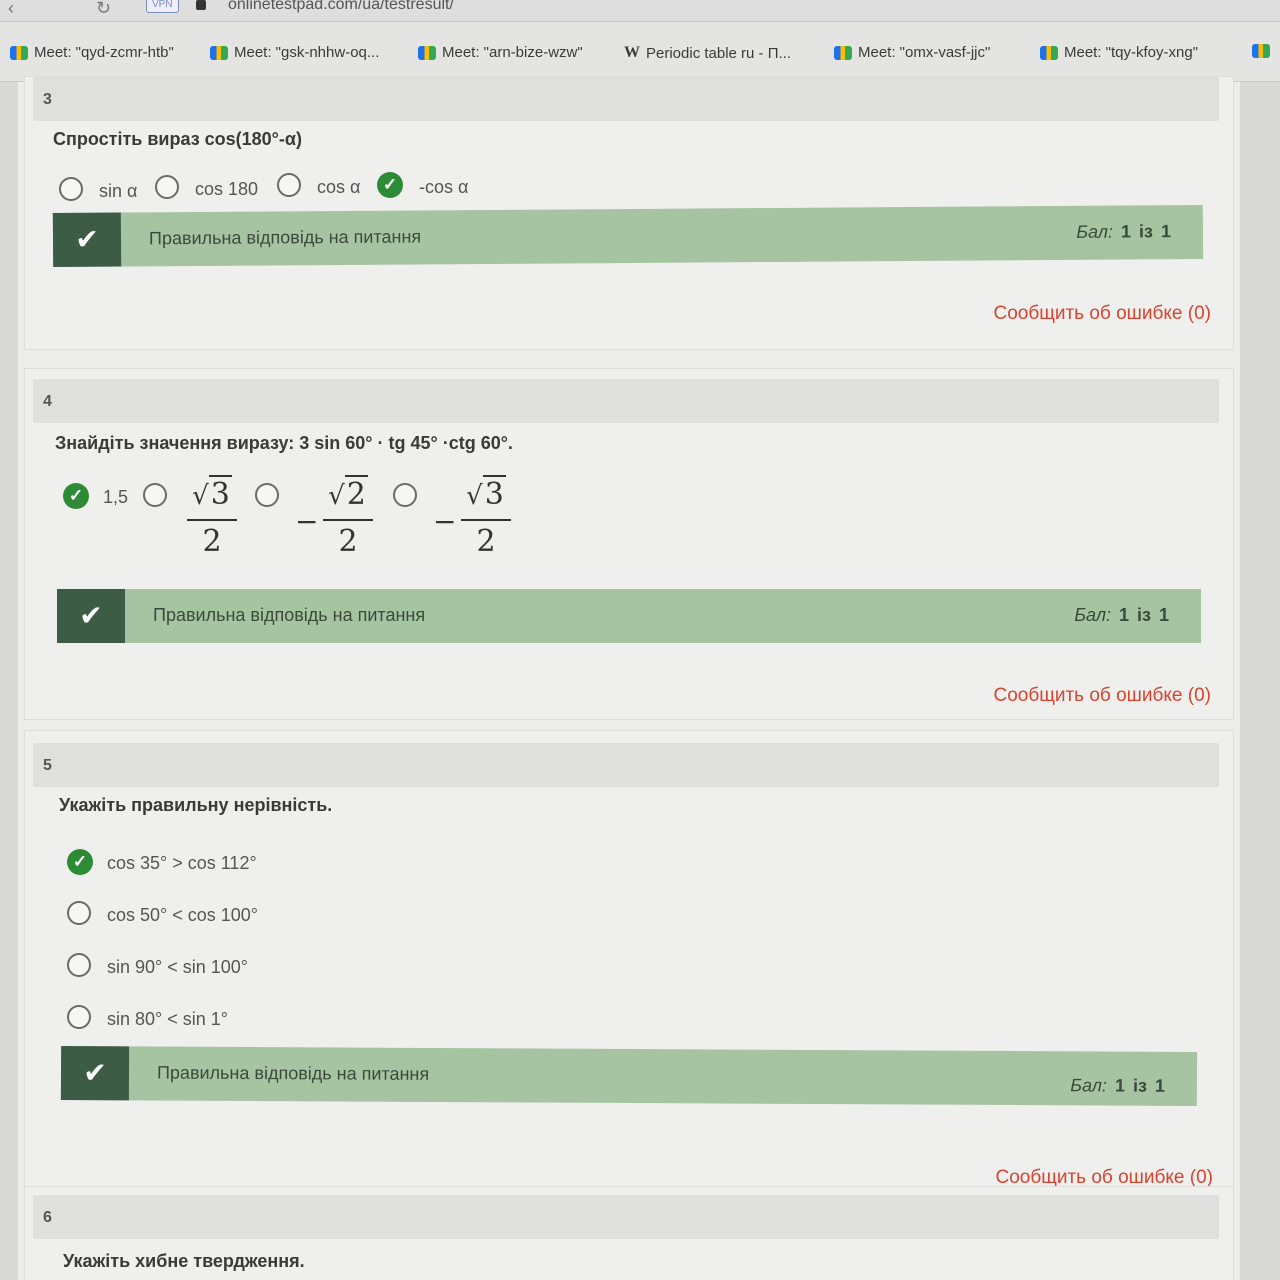  Describe the element at coordinates (182, 915) in the screenshot. I see `answer-option: cos 50° < cos 100°` at that location.